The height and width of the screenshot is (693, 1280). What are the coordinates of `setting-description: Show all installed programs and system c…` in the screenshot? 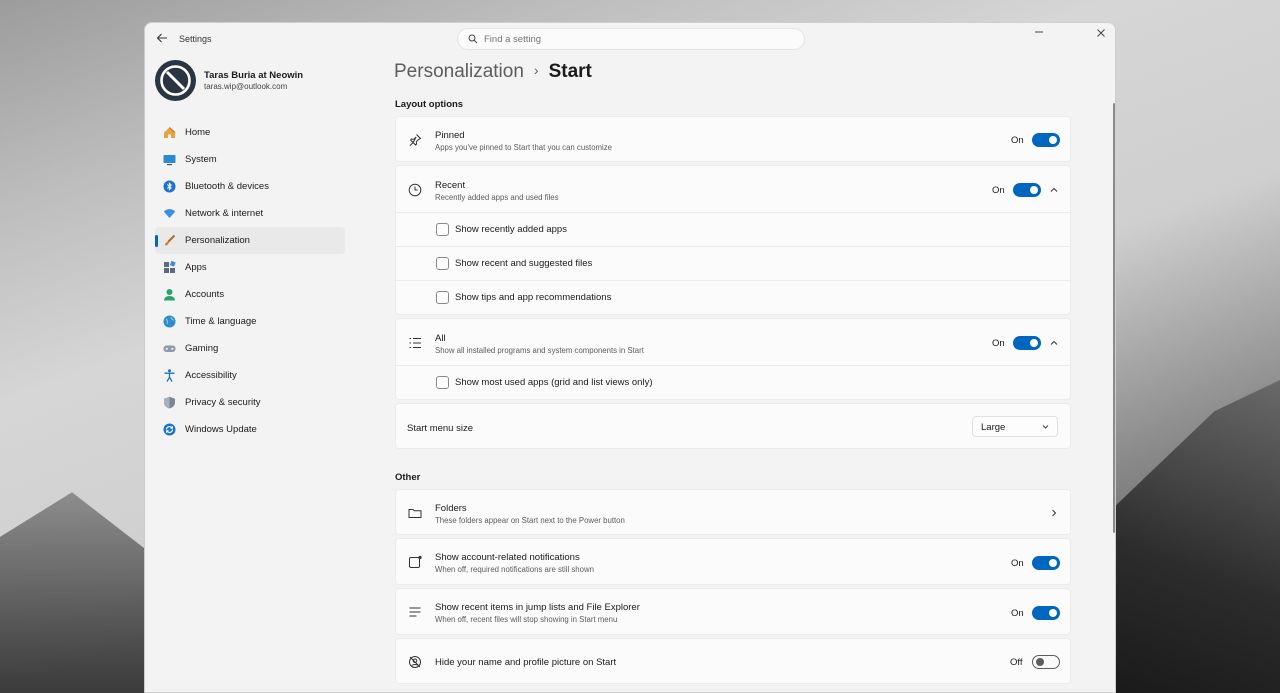 It's located at (539, 350).